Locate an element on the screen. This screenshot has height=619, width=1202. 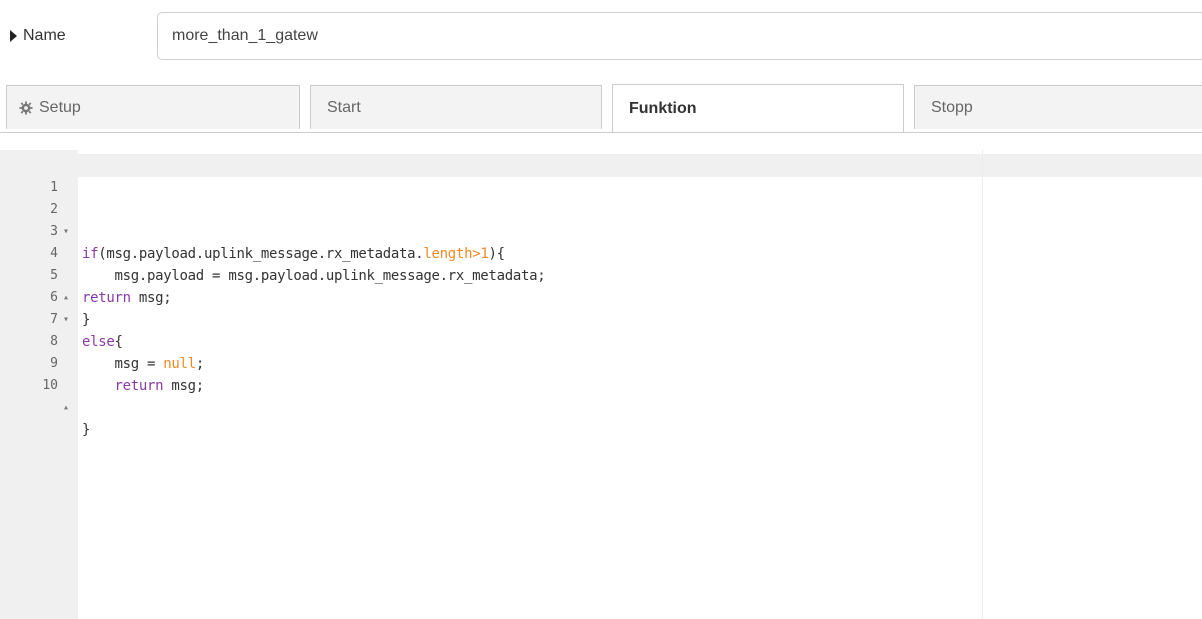
code-segment: { is located at coordinates (118, 342).